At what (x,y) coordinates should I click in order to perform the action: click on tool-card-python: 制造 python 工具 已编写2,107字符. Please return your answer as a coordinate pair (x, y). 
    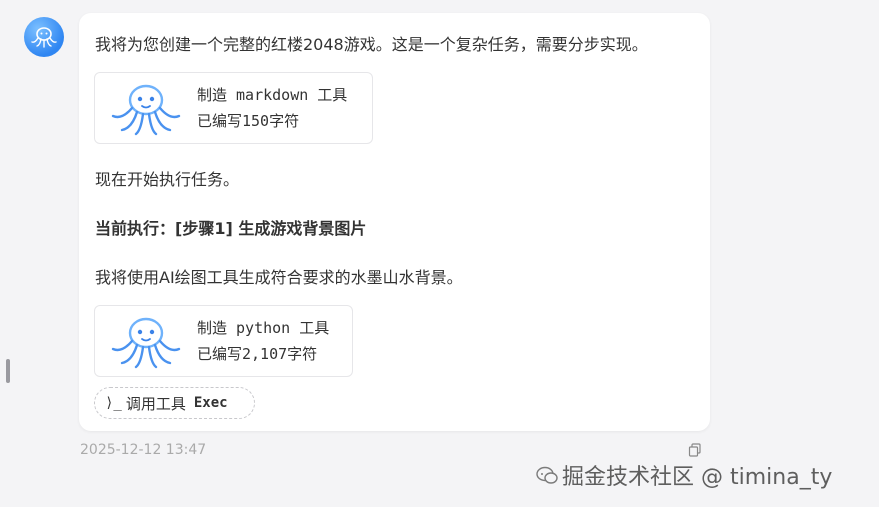
    Looking at the image, I should click on (223, 341).